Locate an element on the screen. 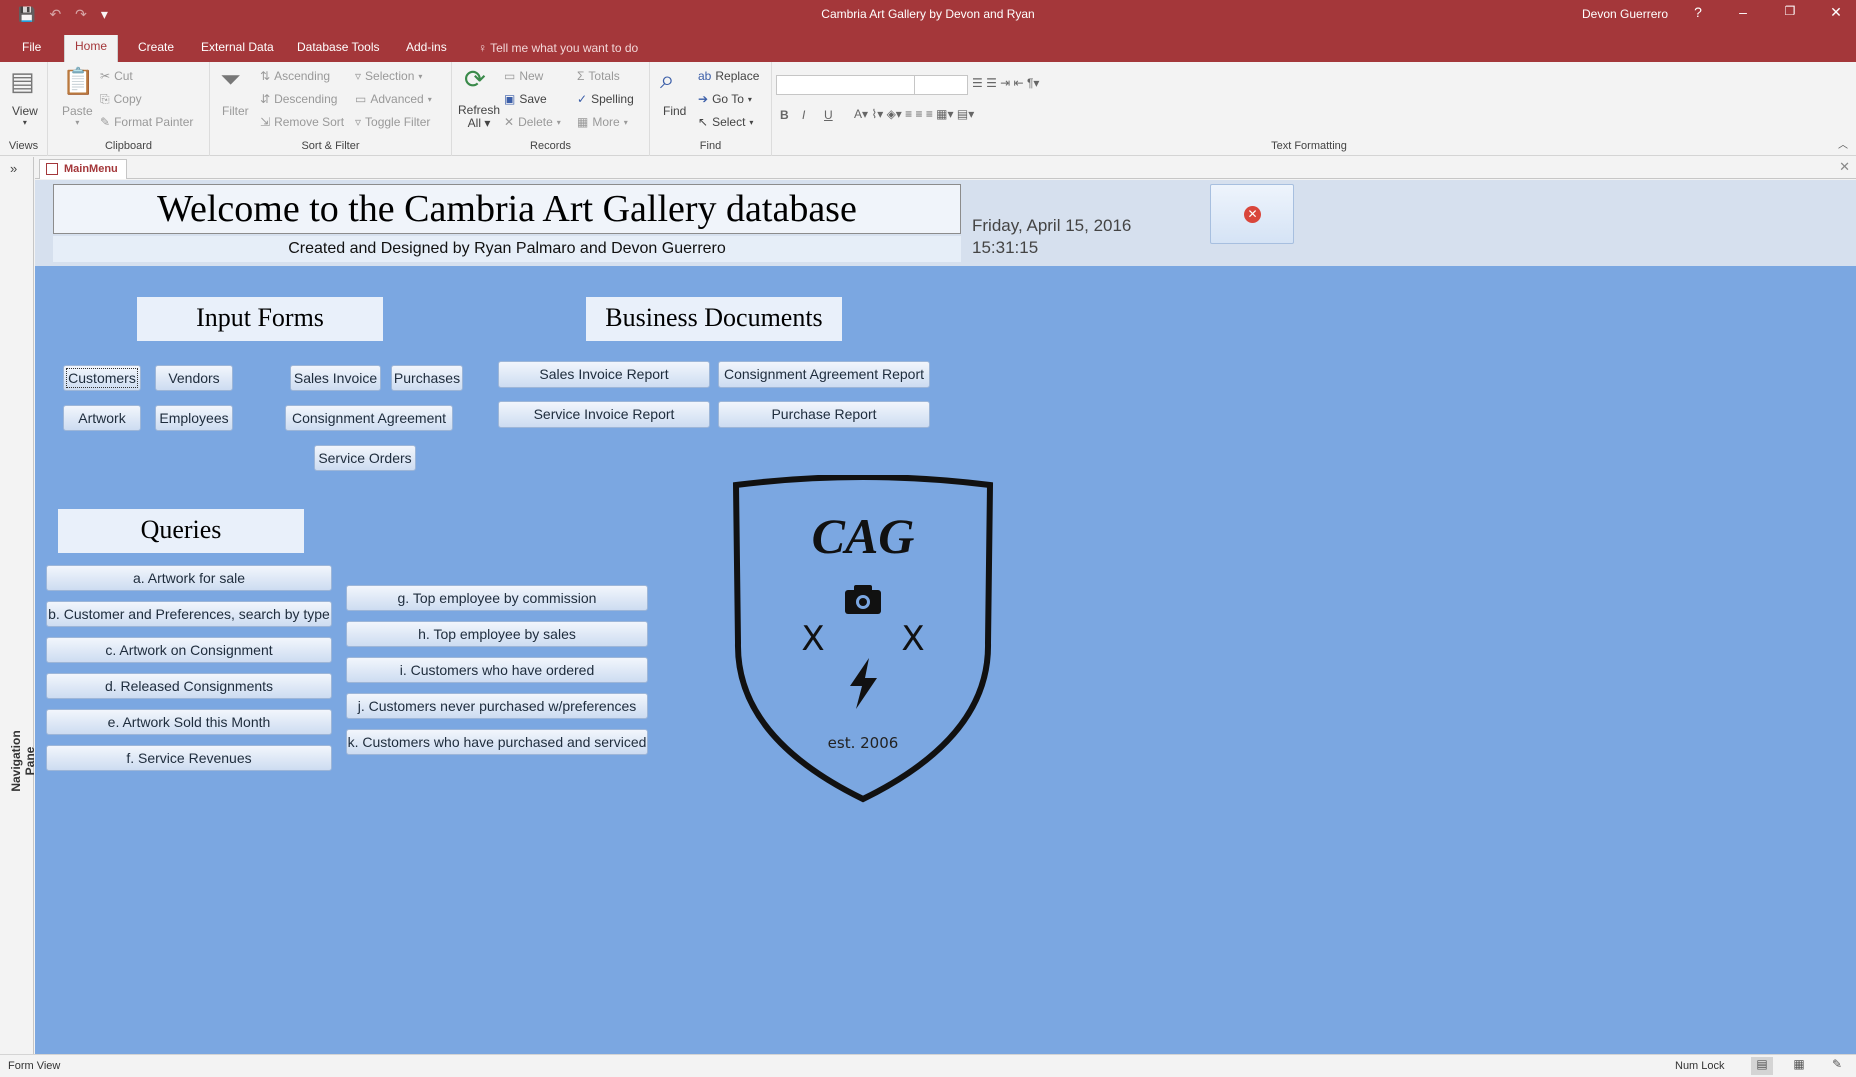  expand-nav-icon: » is located at coordinates (13, 168).